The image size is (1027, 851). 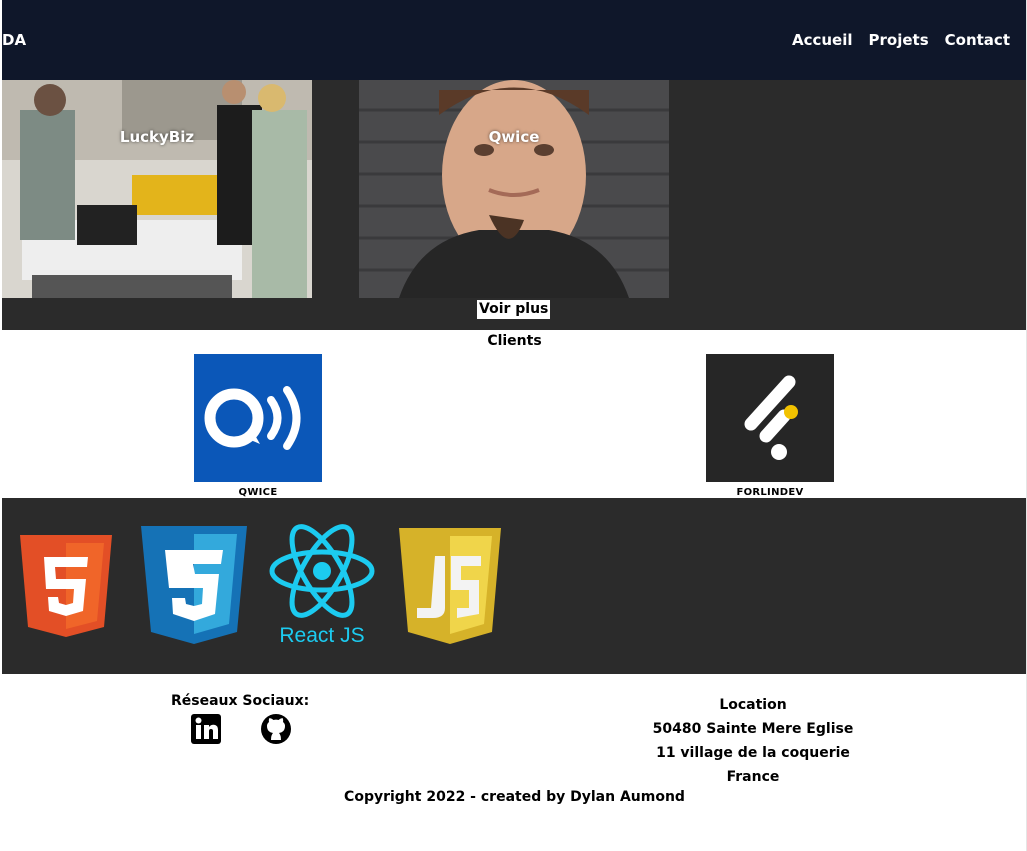 I want to click on github-icon, so click(x=276, y=729).